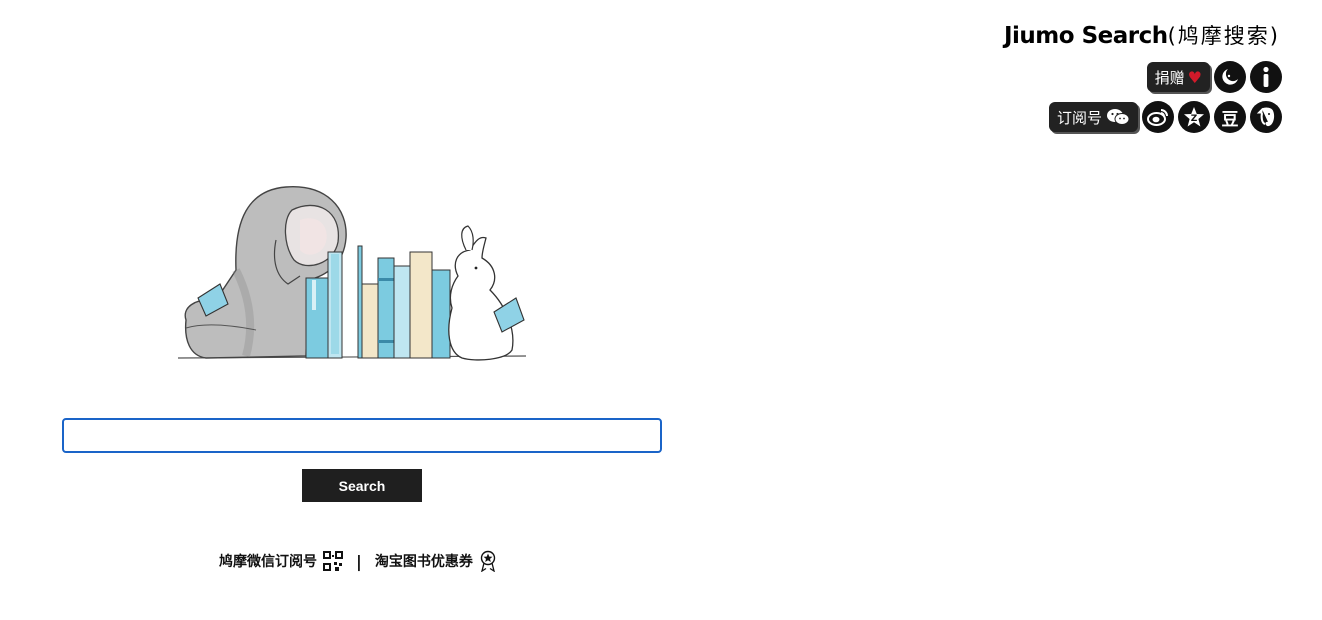 This screenshot has width=1322, height=620. Describe the element at coordinates (1085, 36) in the screenshot. I see `site-title-en: Jiumo Search` at that location.